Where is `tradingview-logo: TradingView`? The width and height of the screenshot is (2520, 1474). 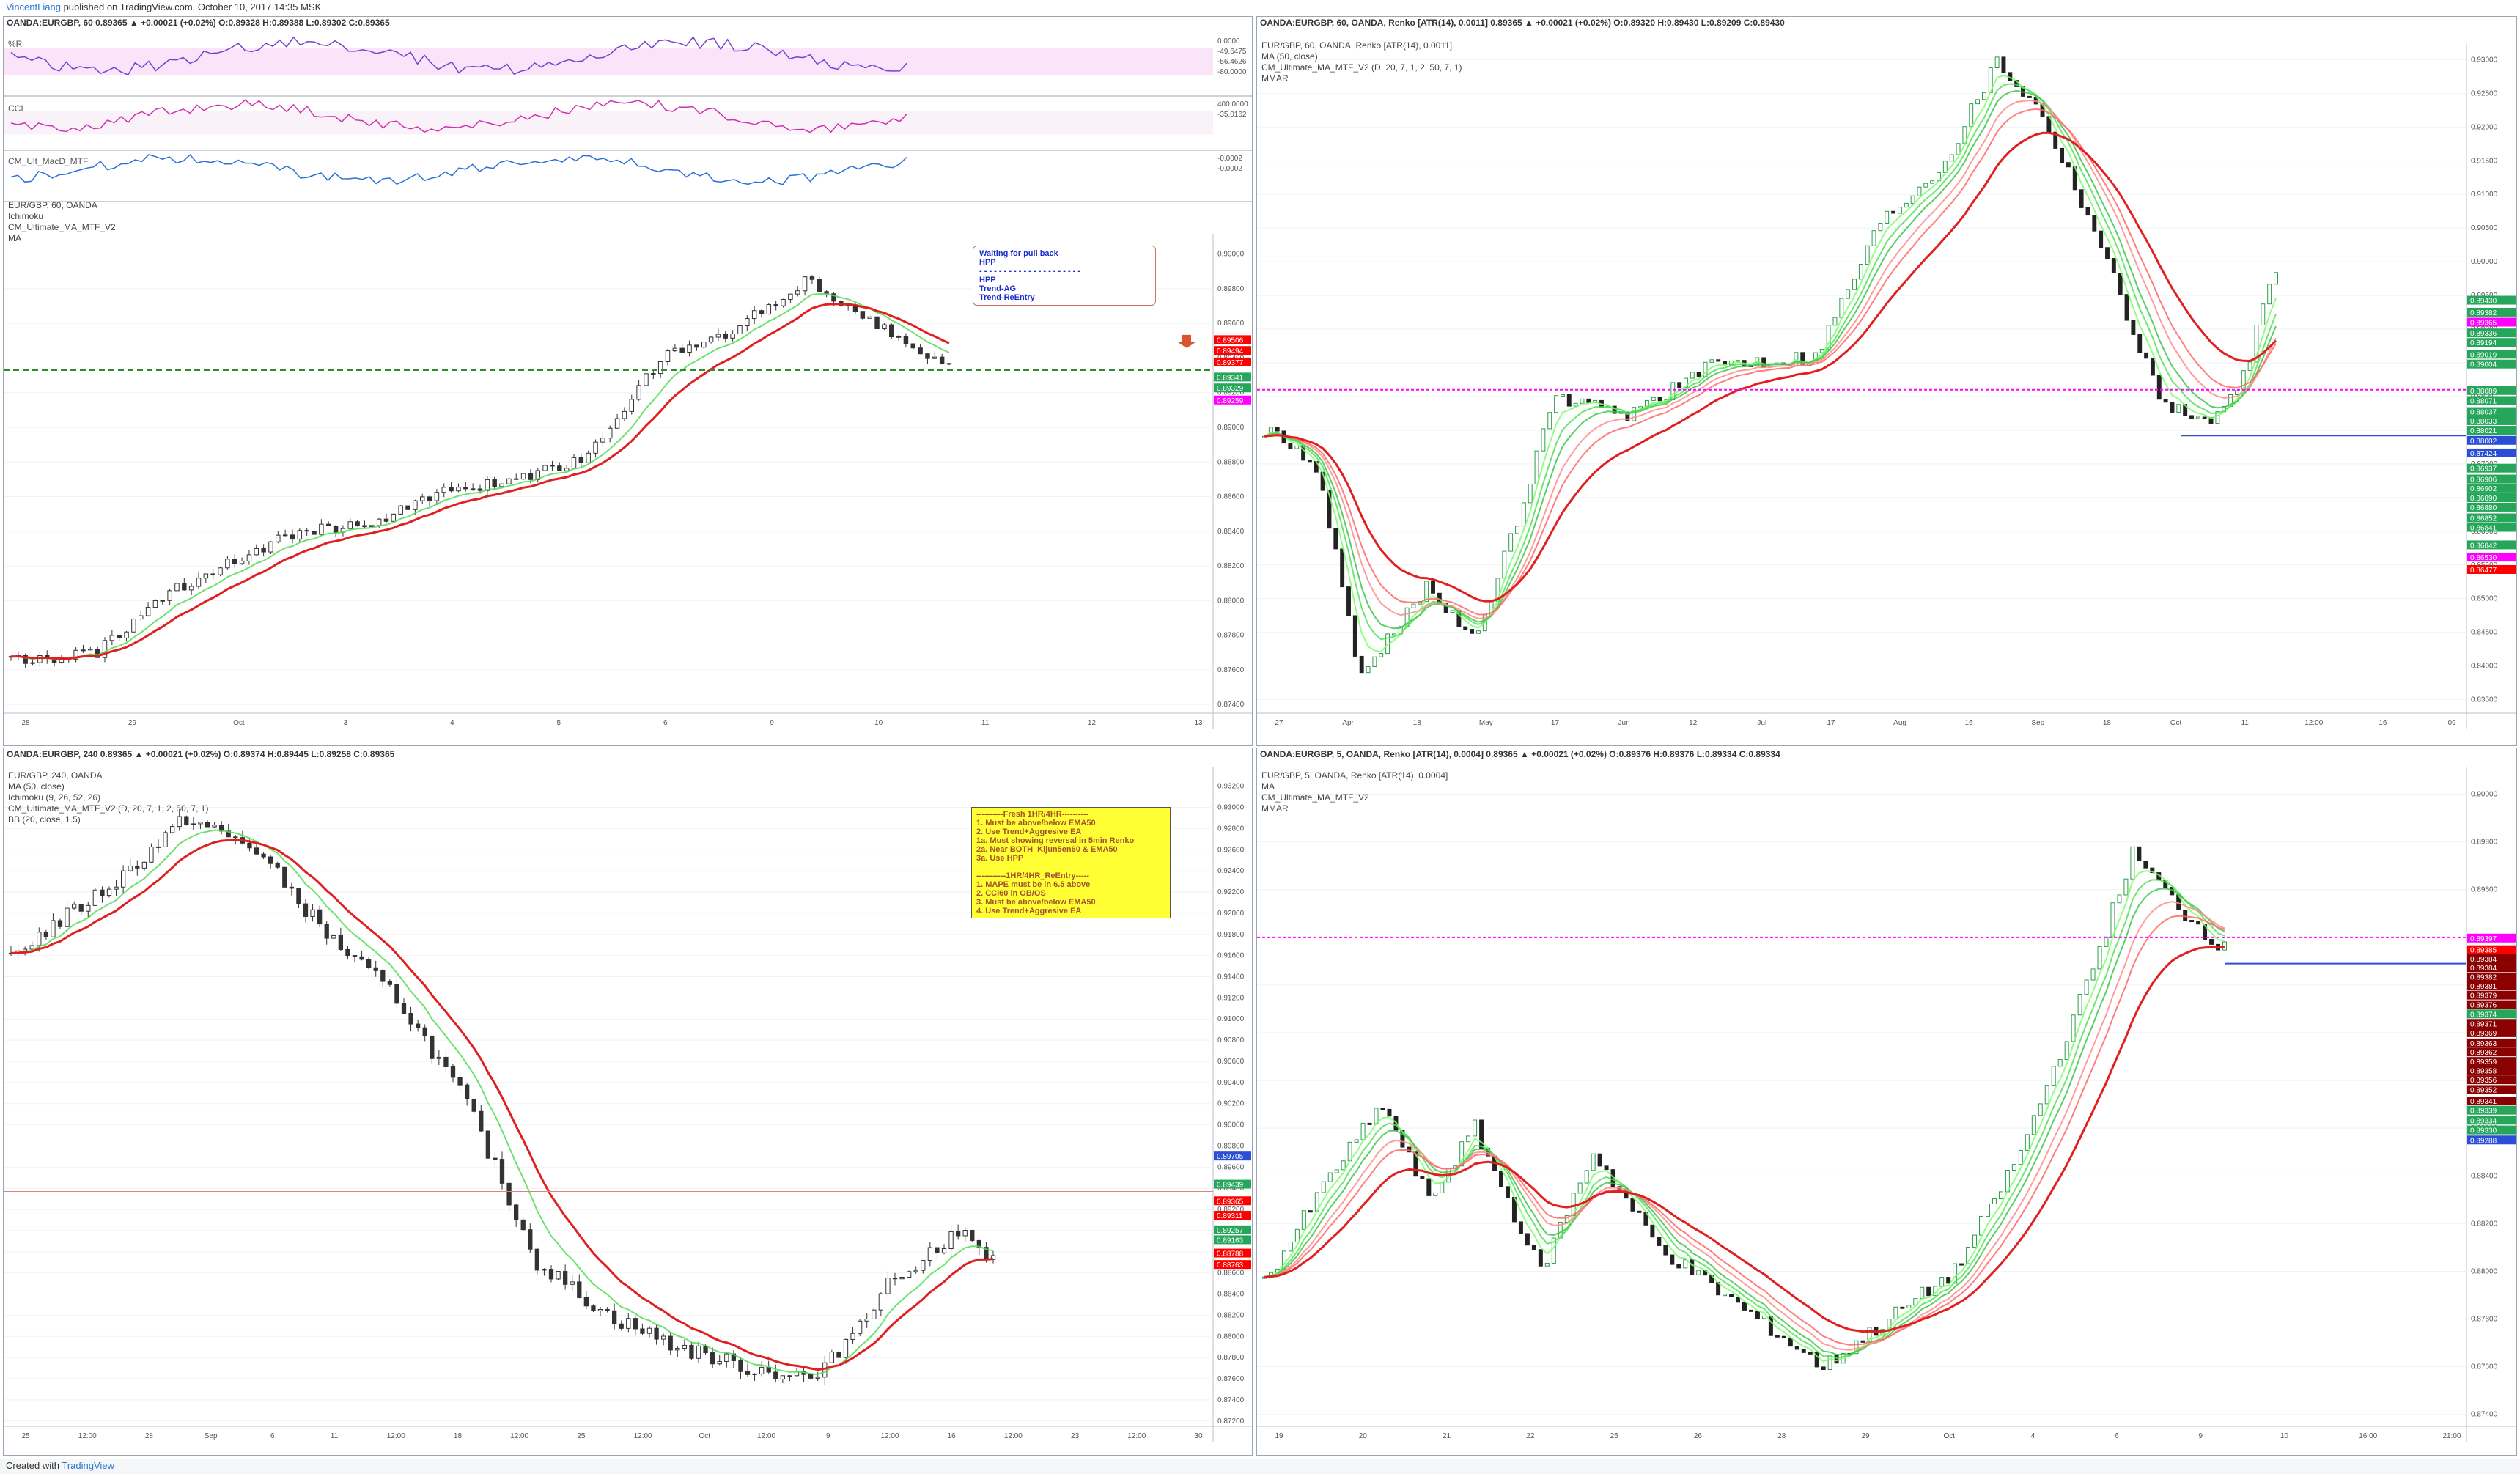
tradingview-logo: TradingView is located at coordinates (88, 1465).